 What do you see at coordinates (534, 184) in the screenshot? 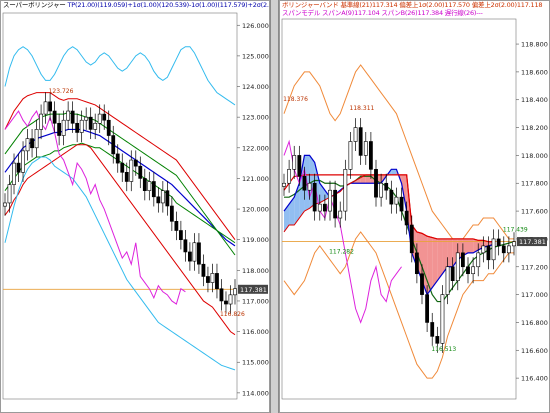
I see `right-y-tick-label: 117.800` at bounding box center [534, 184].